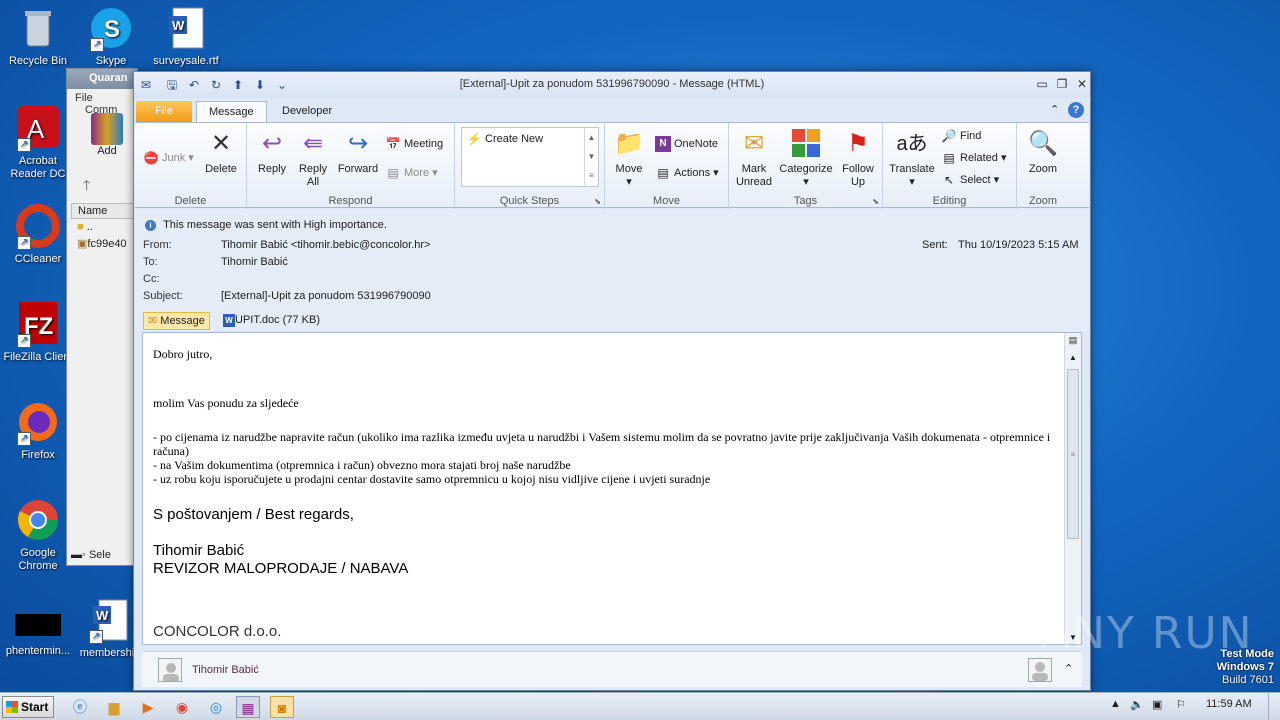  I want to click on translate-button: aあ Translate ▾, so click(912, 158).